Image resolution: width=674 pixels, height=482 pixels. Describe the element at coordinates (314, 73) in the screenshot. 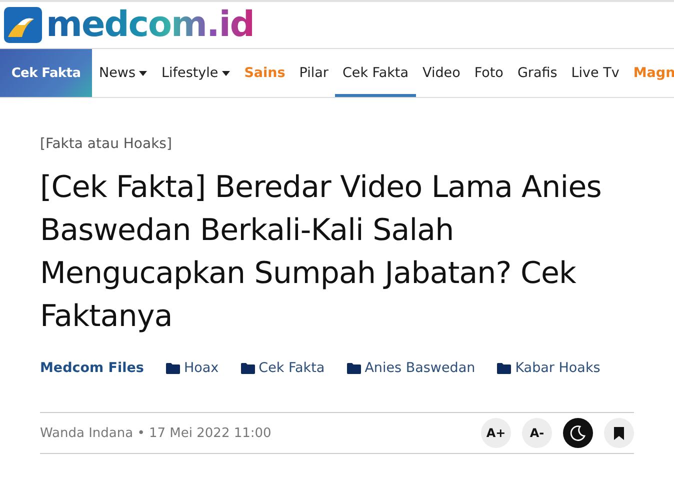

I see `nav-link: Pilar` at that location.